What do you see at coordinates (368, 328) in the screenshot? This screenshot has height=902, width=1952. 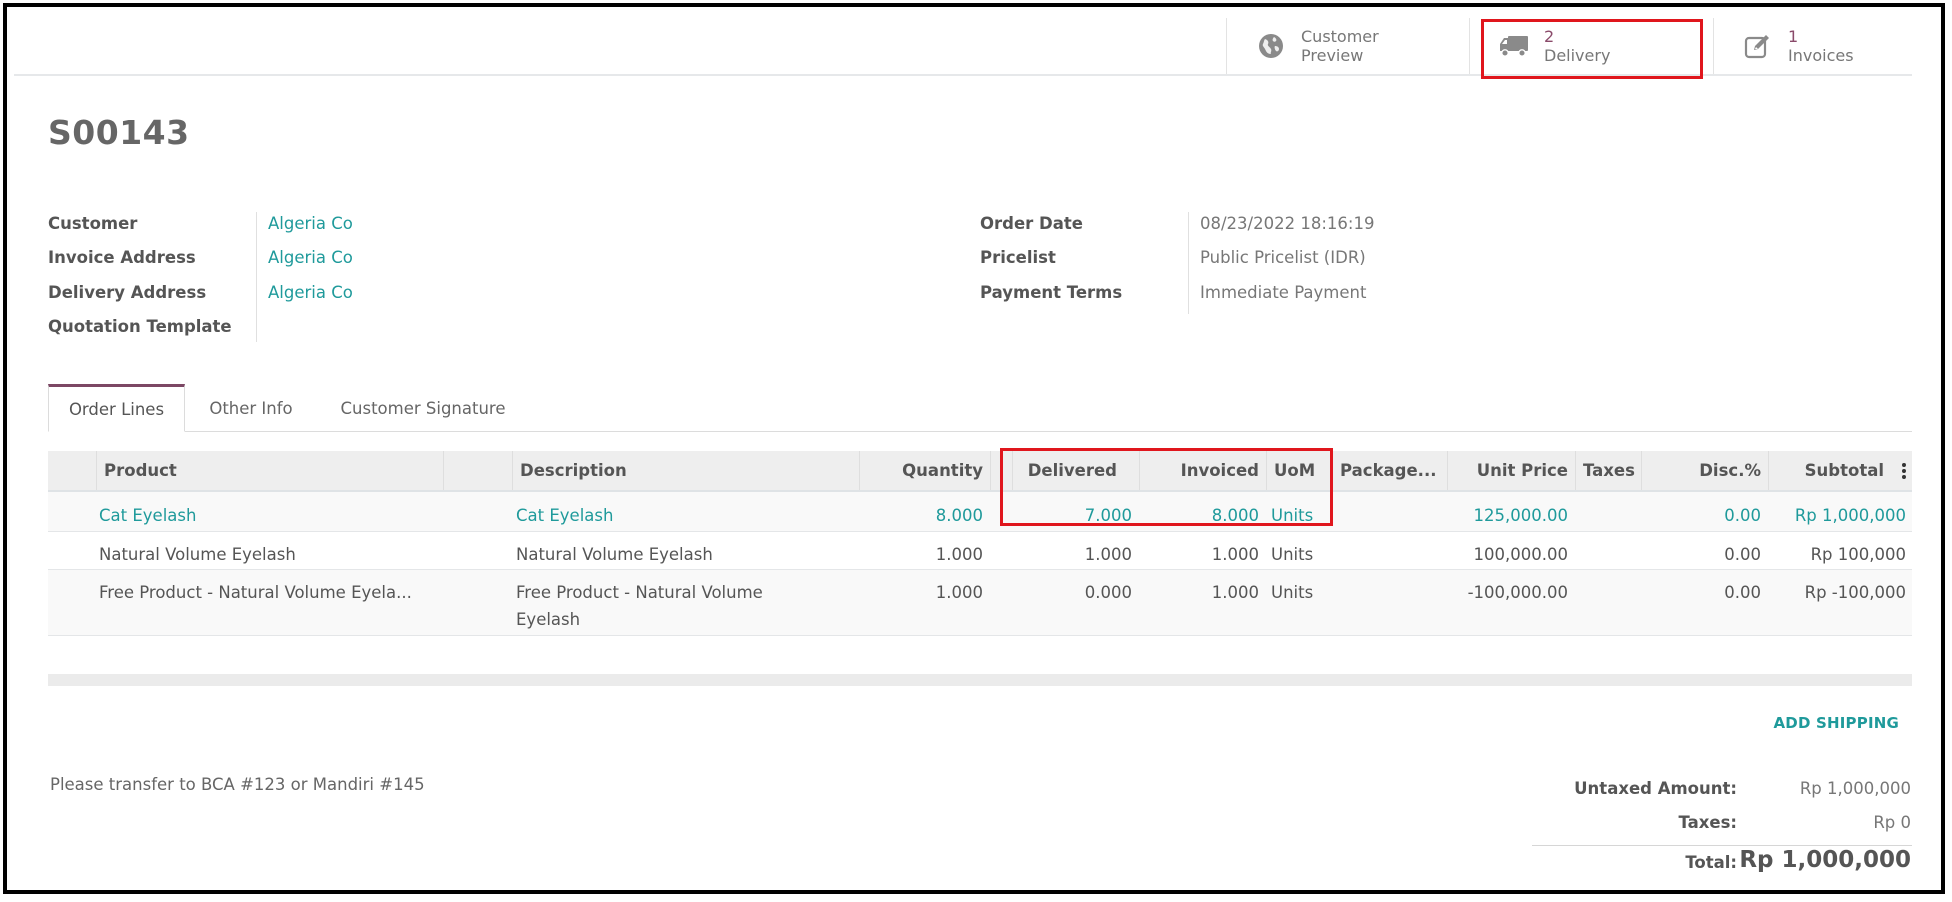 I see `quotation-template-field` at bounding box center [368, 328].